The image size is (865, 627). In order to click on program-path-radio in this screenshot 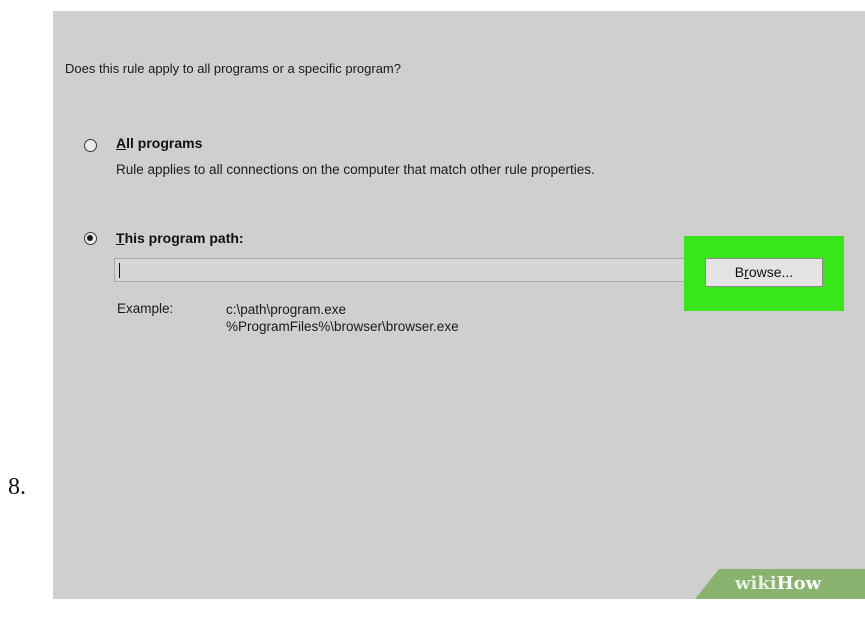, I will do `click(90, 238)`.